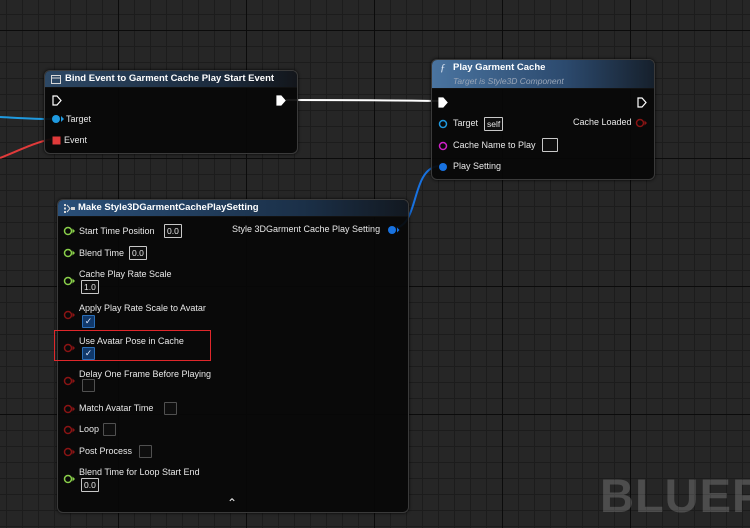 The height and width of the screenshot is (528, 750). Describe the element at coordinates (102, 253) in the screenshot. I see `blend-time-label: Blend Time` at that location.